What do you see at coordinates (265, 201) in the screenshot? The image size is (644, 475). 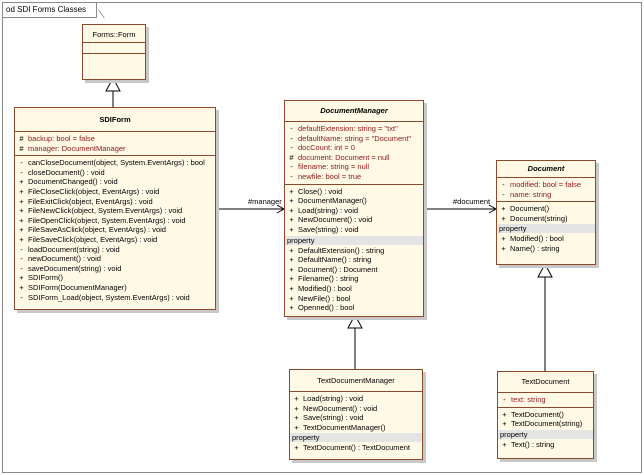 I see `association-label-manager: #manager` at bounding box center [265, 201].